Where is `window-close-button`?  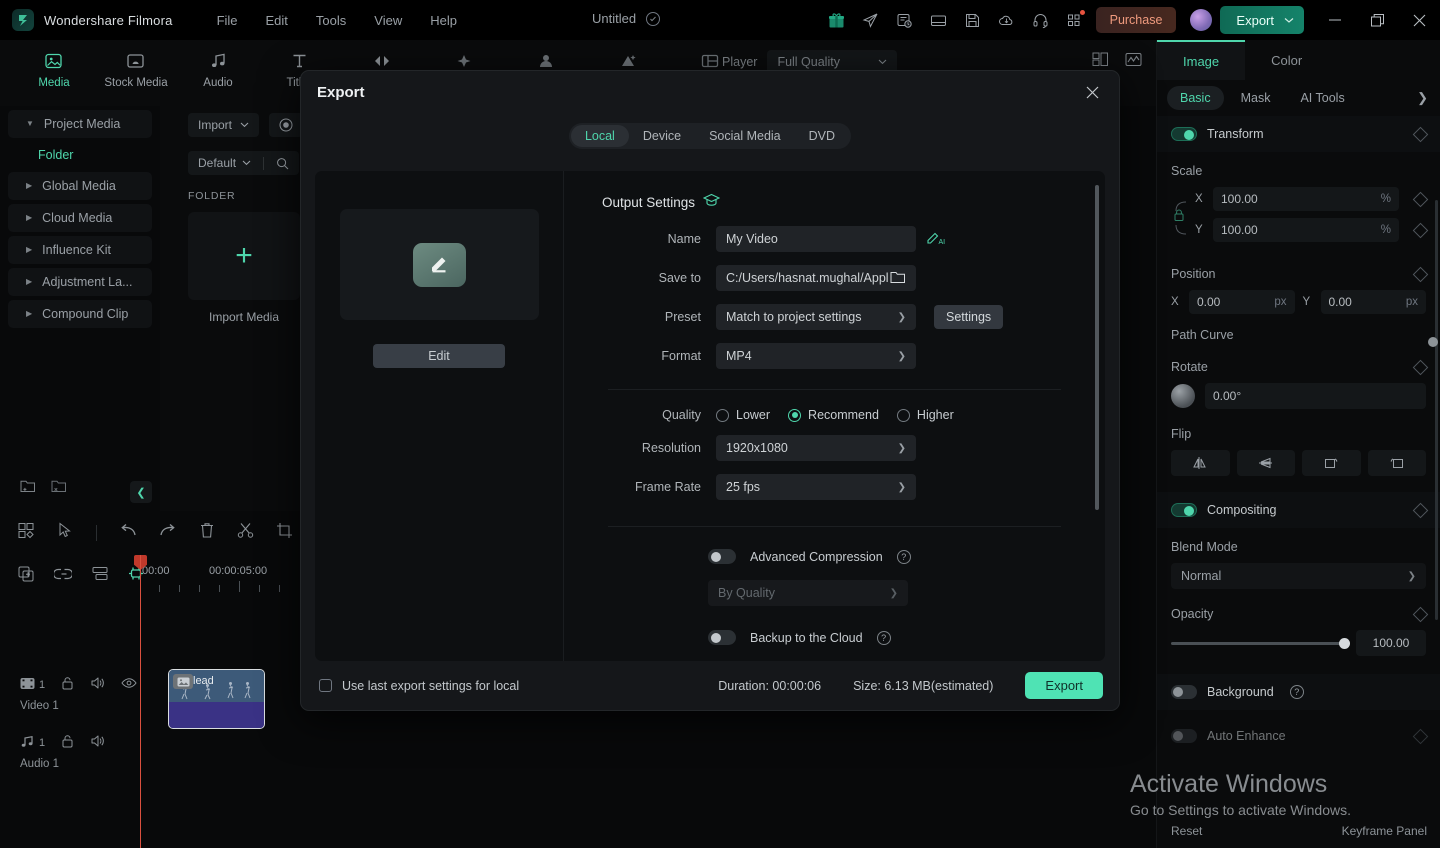 window-close-button is located at coordinates (1419, 20).